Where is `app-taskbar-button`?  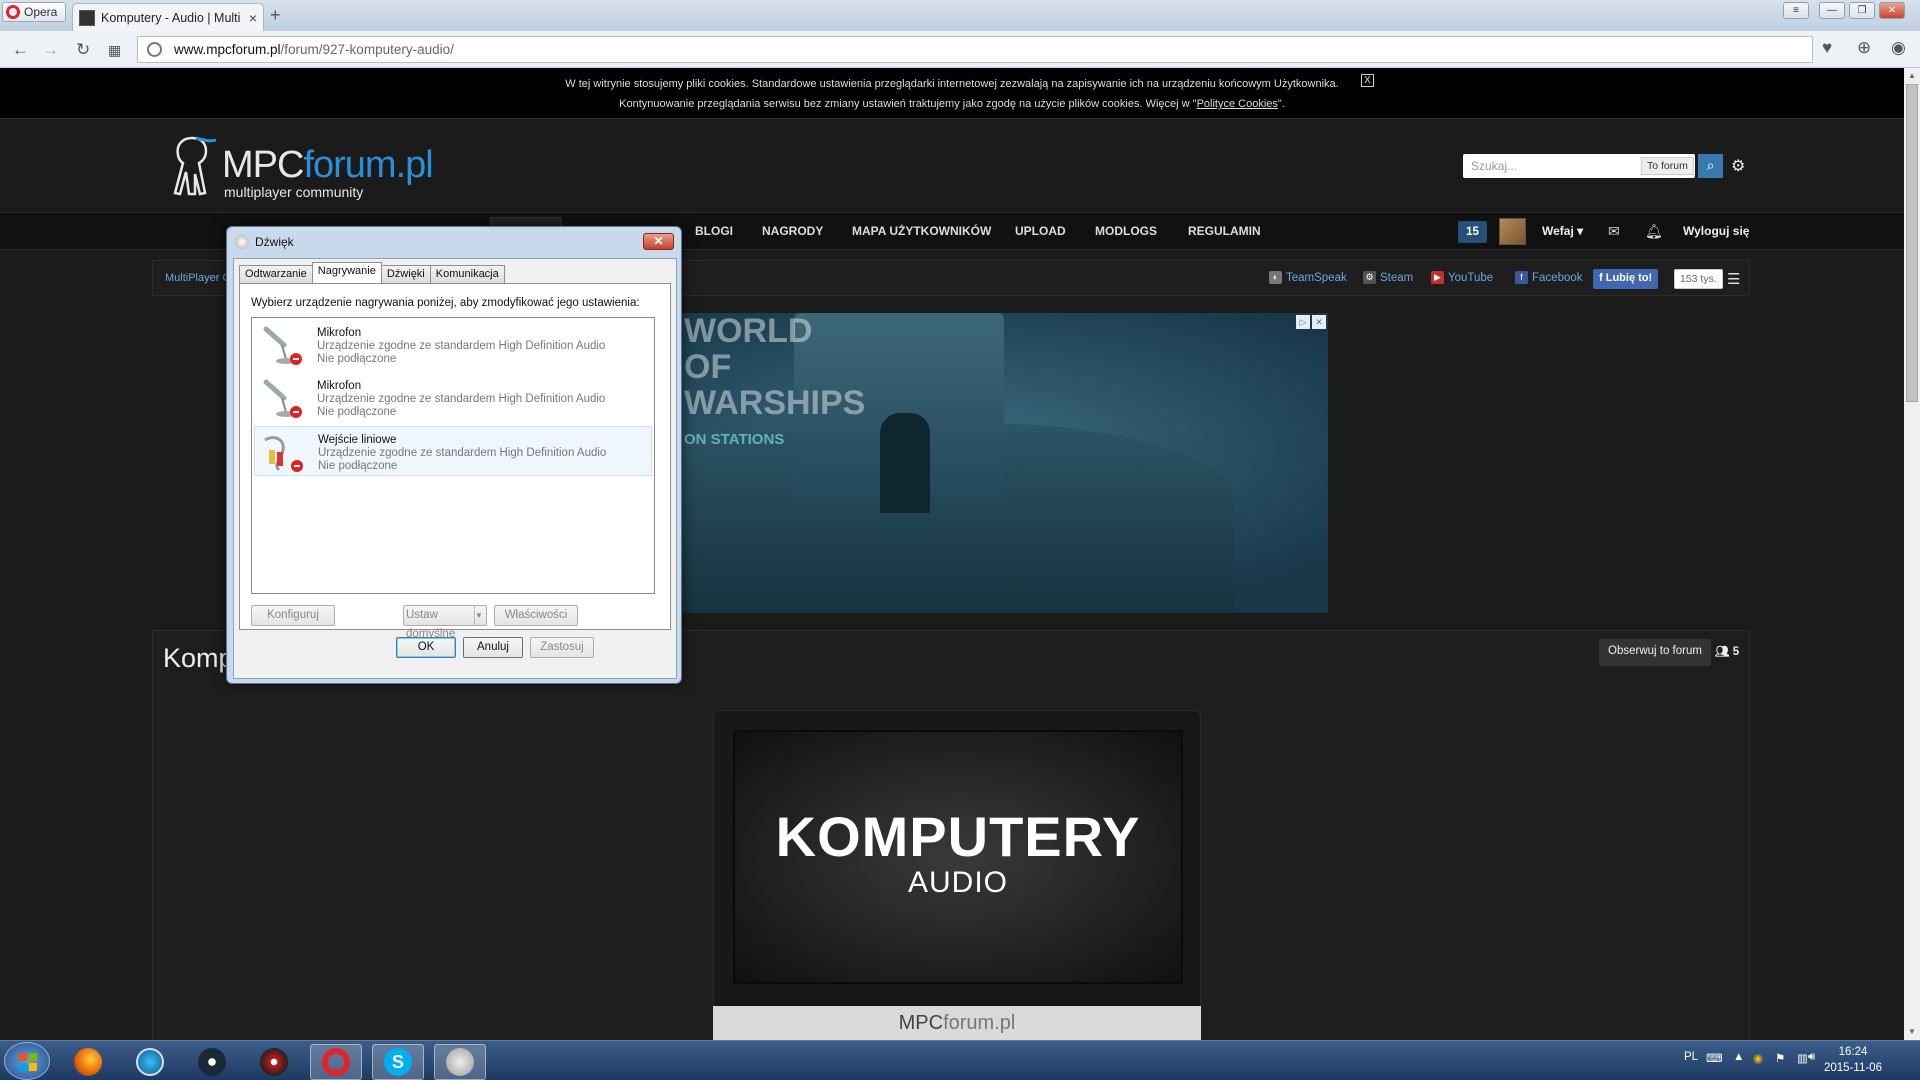 app-taskbar-button is located at coordinates (150, 1062).